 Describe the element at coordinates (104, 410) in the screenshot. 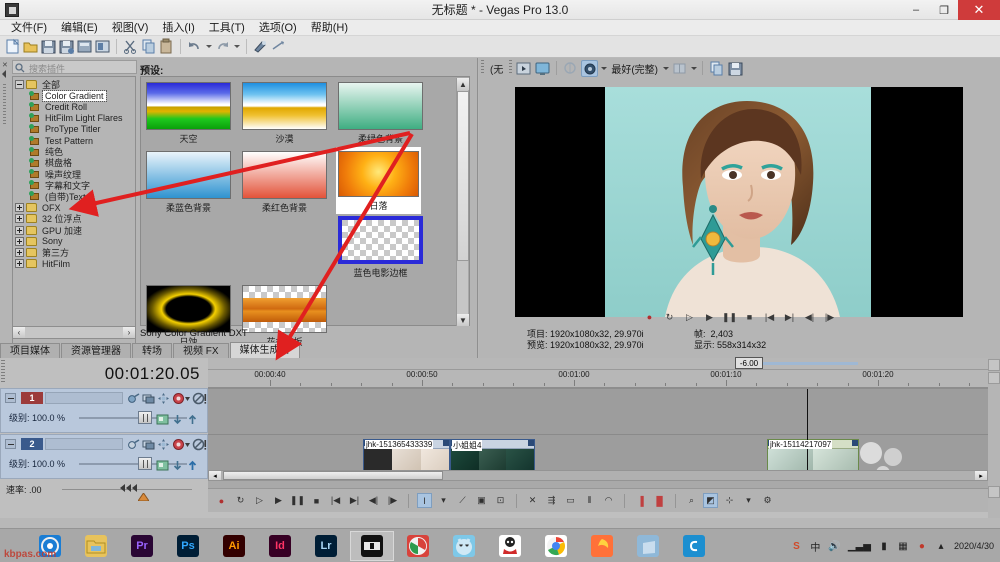

I see `track-header-1: 1 级别: 100.0 %` at that location.